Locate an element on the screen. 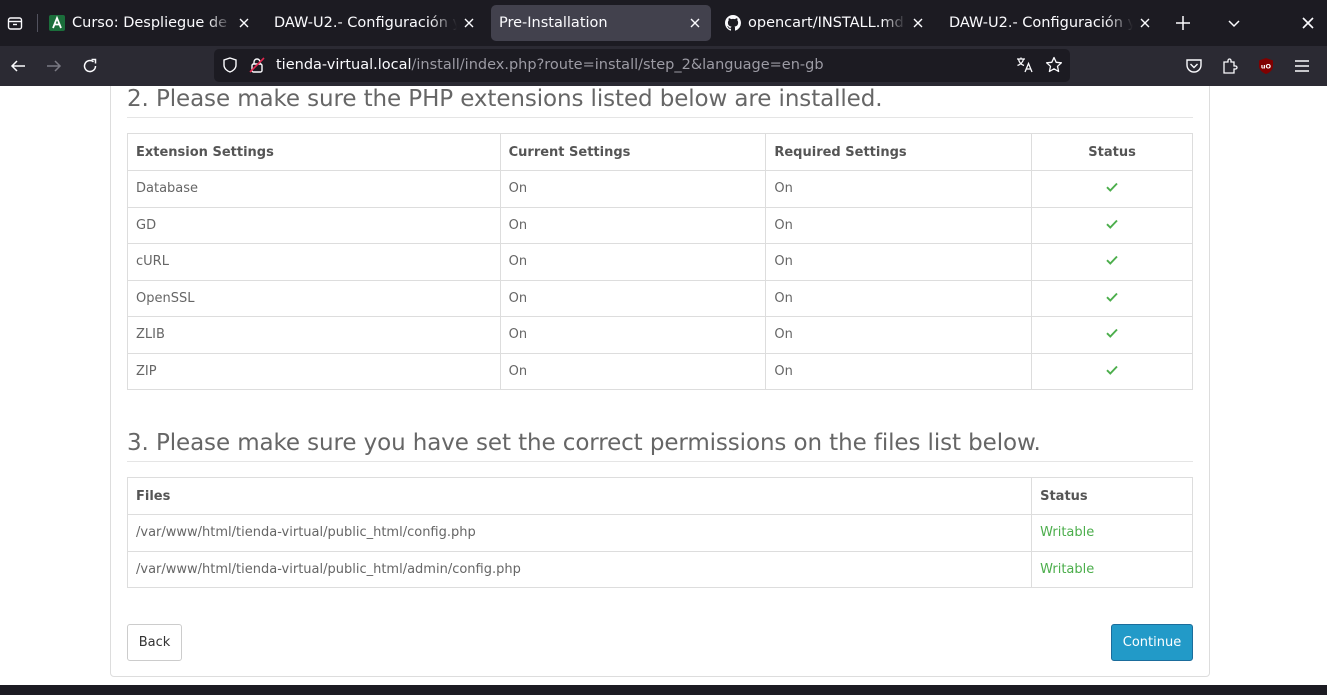 The height and width of the screenshot is (695, 1327). extensions-button is located at coordinates (1230, 66).